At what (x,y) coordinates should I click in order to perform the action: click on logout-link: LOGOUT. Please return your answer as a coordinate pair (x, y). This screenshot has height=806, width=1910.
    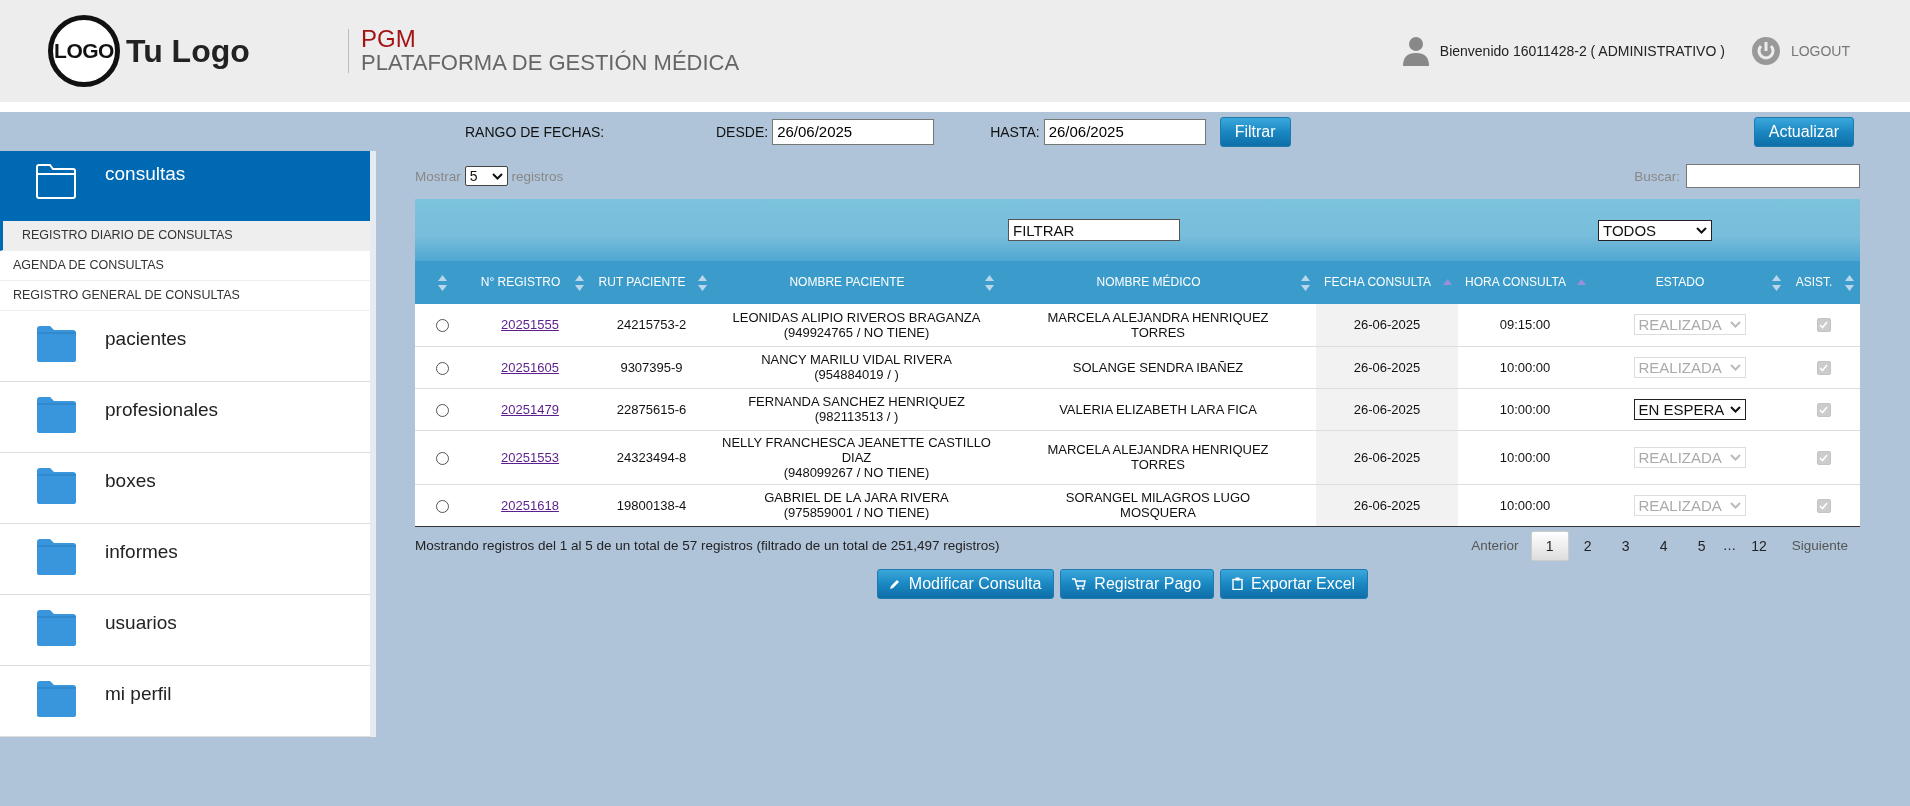
    Looking at the image, I should click on (1820, 51).